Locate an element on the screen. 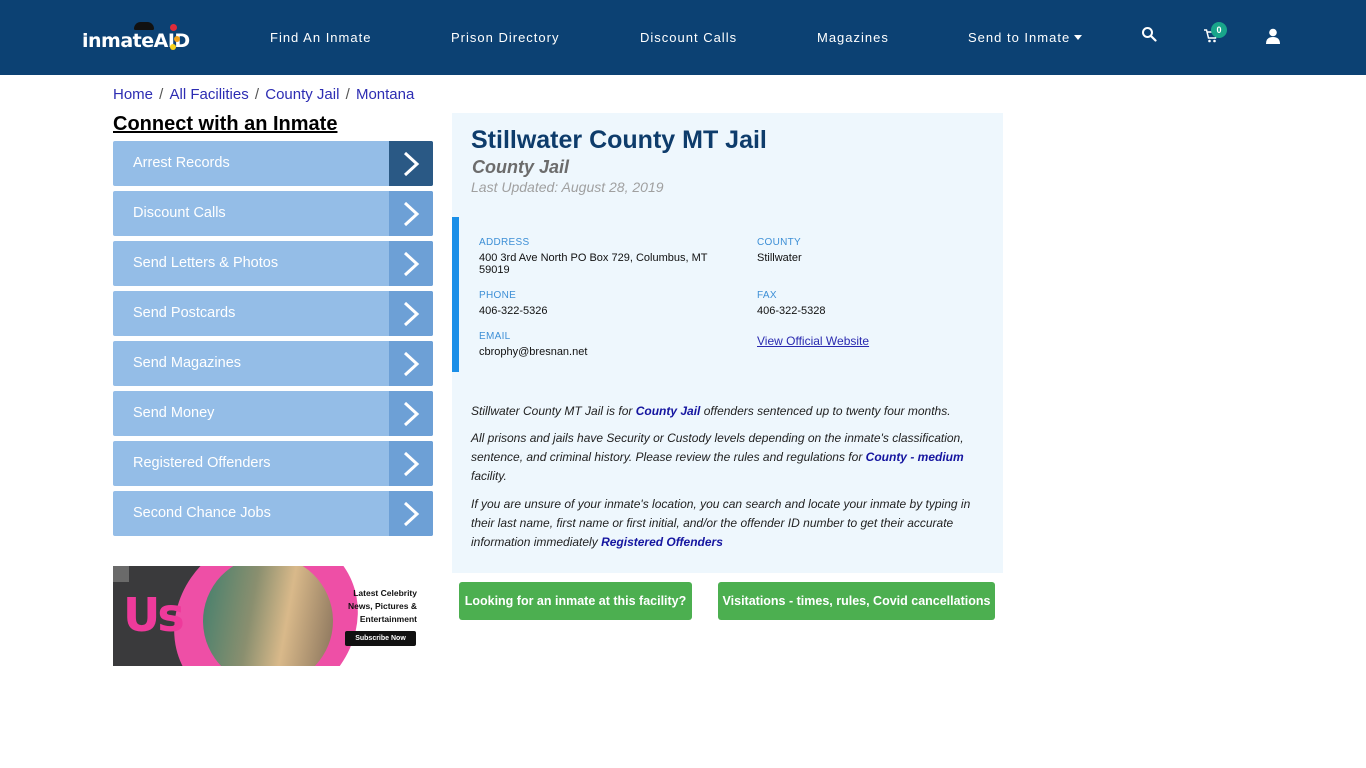 This screenshot has height=768, width=1366. facility-type: County Jail is located at coordinates (521, 167).